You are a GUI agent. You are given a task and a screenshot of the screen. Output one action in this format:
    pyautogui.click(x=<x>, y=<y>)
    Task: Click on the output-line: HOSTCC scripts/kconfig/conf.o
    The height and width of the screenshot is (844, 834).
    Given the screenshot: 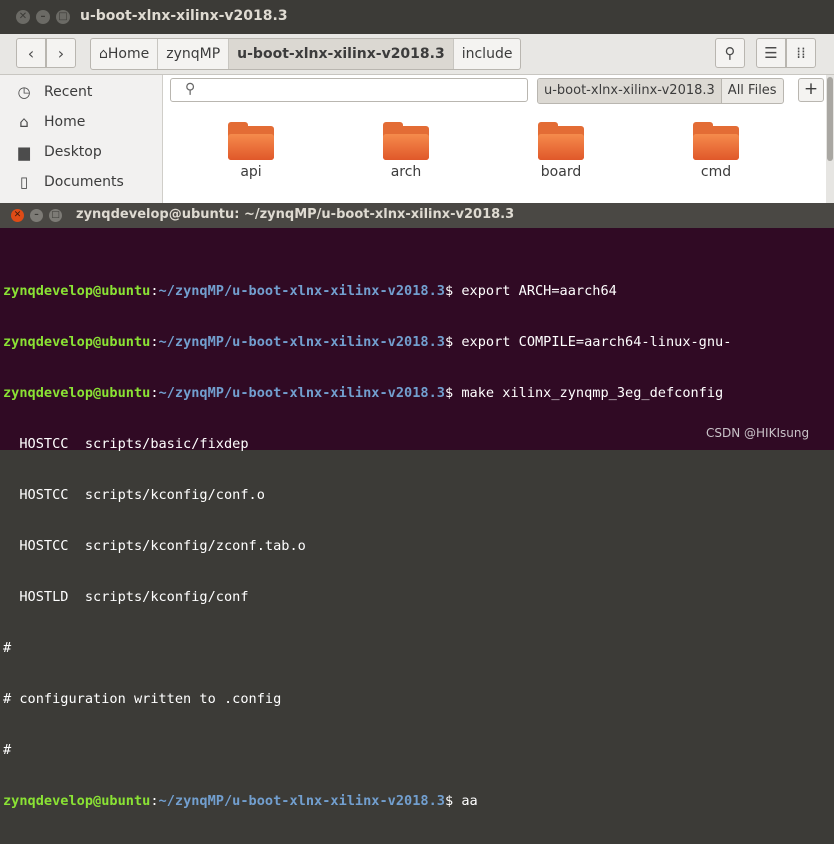 What is the action you would take?
    pyautogui.click(x=134, y=495)
    